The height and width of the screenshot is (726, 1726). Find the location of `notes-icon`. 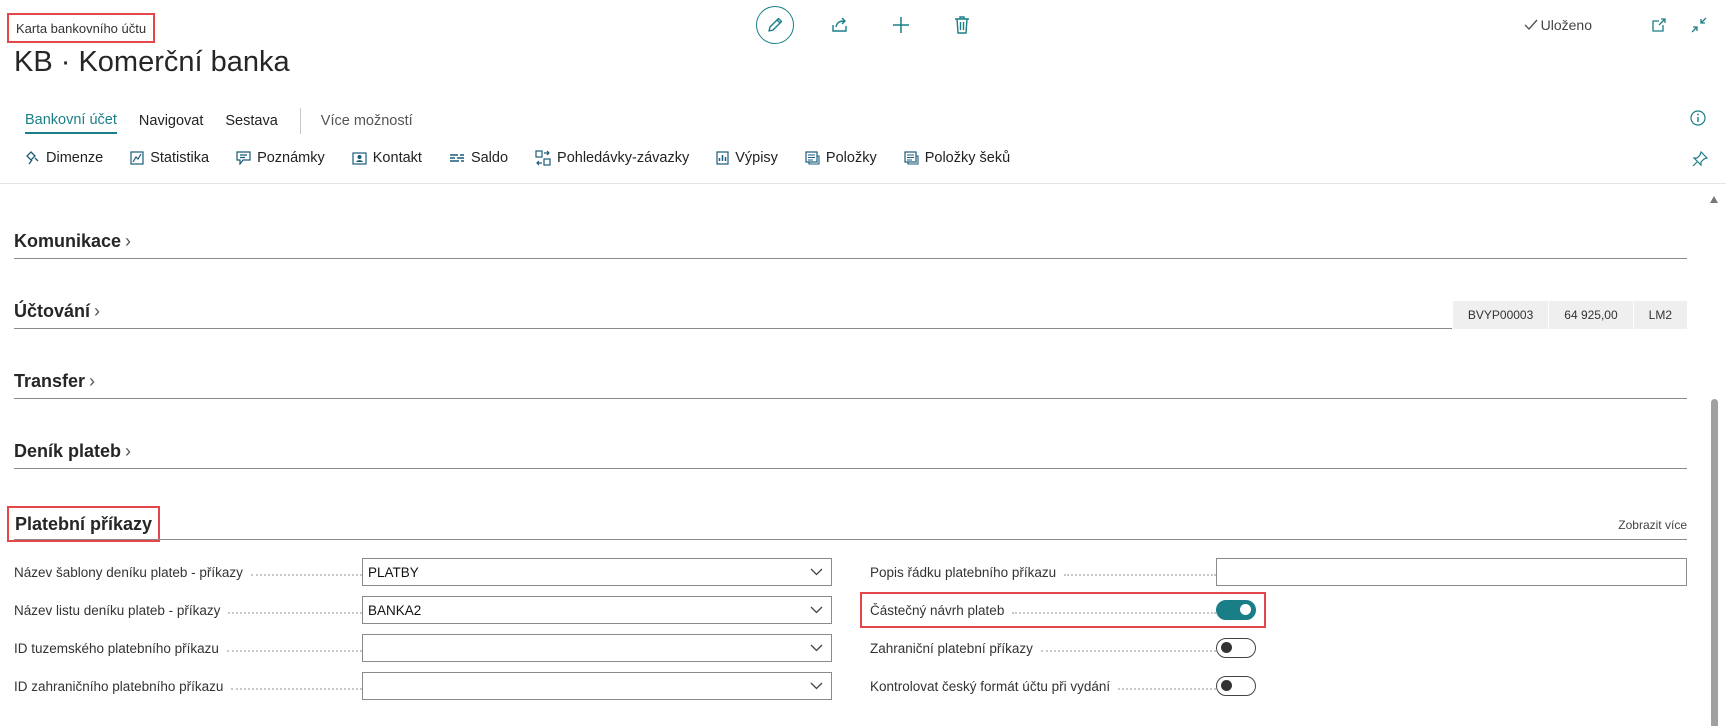

notes-icon is located at coordinates (243, 158).